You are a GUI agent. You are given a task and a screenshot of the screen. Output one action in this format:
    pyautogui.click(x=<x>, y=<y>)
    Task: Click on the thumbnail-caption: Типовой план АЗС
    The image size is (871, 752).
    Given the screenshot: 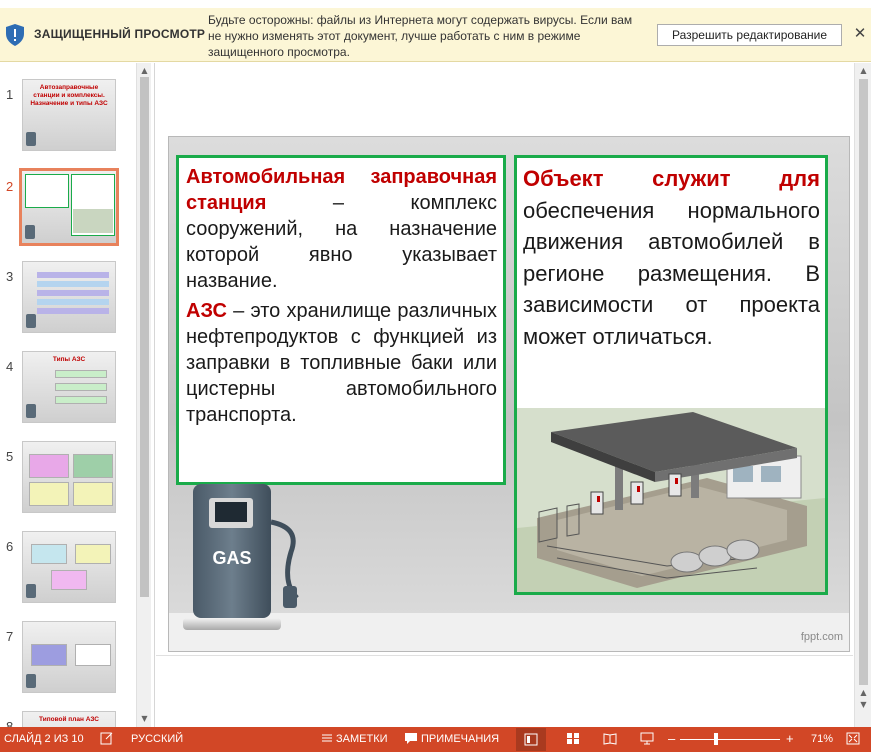 What is the action you would take?
    pyautogui.click(x=69, y=719)
    